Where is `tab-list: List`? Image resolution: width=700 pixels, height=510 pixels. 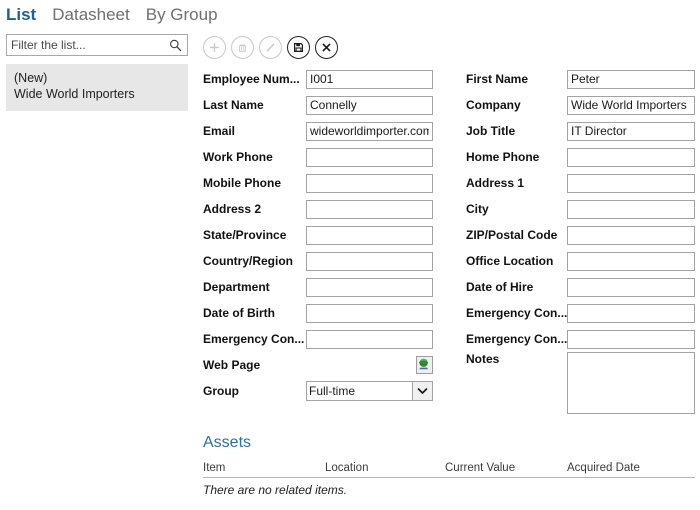 tab-list: List is located at coordinates (21, 15).